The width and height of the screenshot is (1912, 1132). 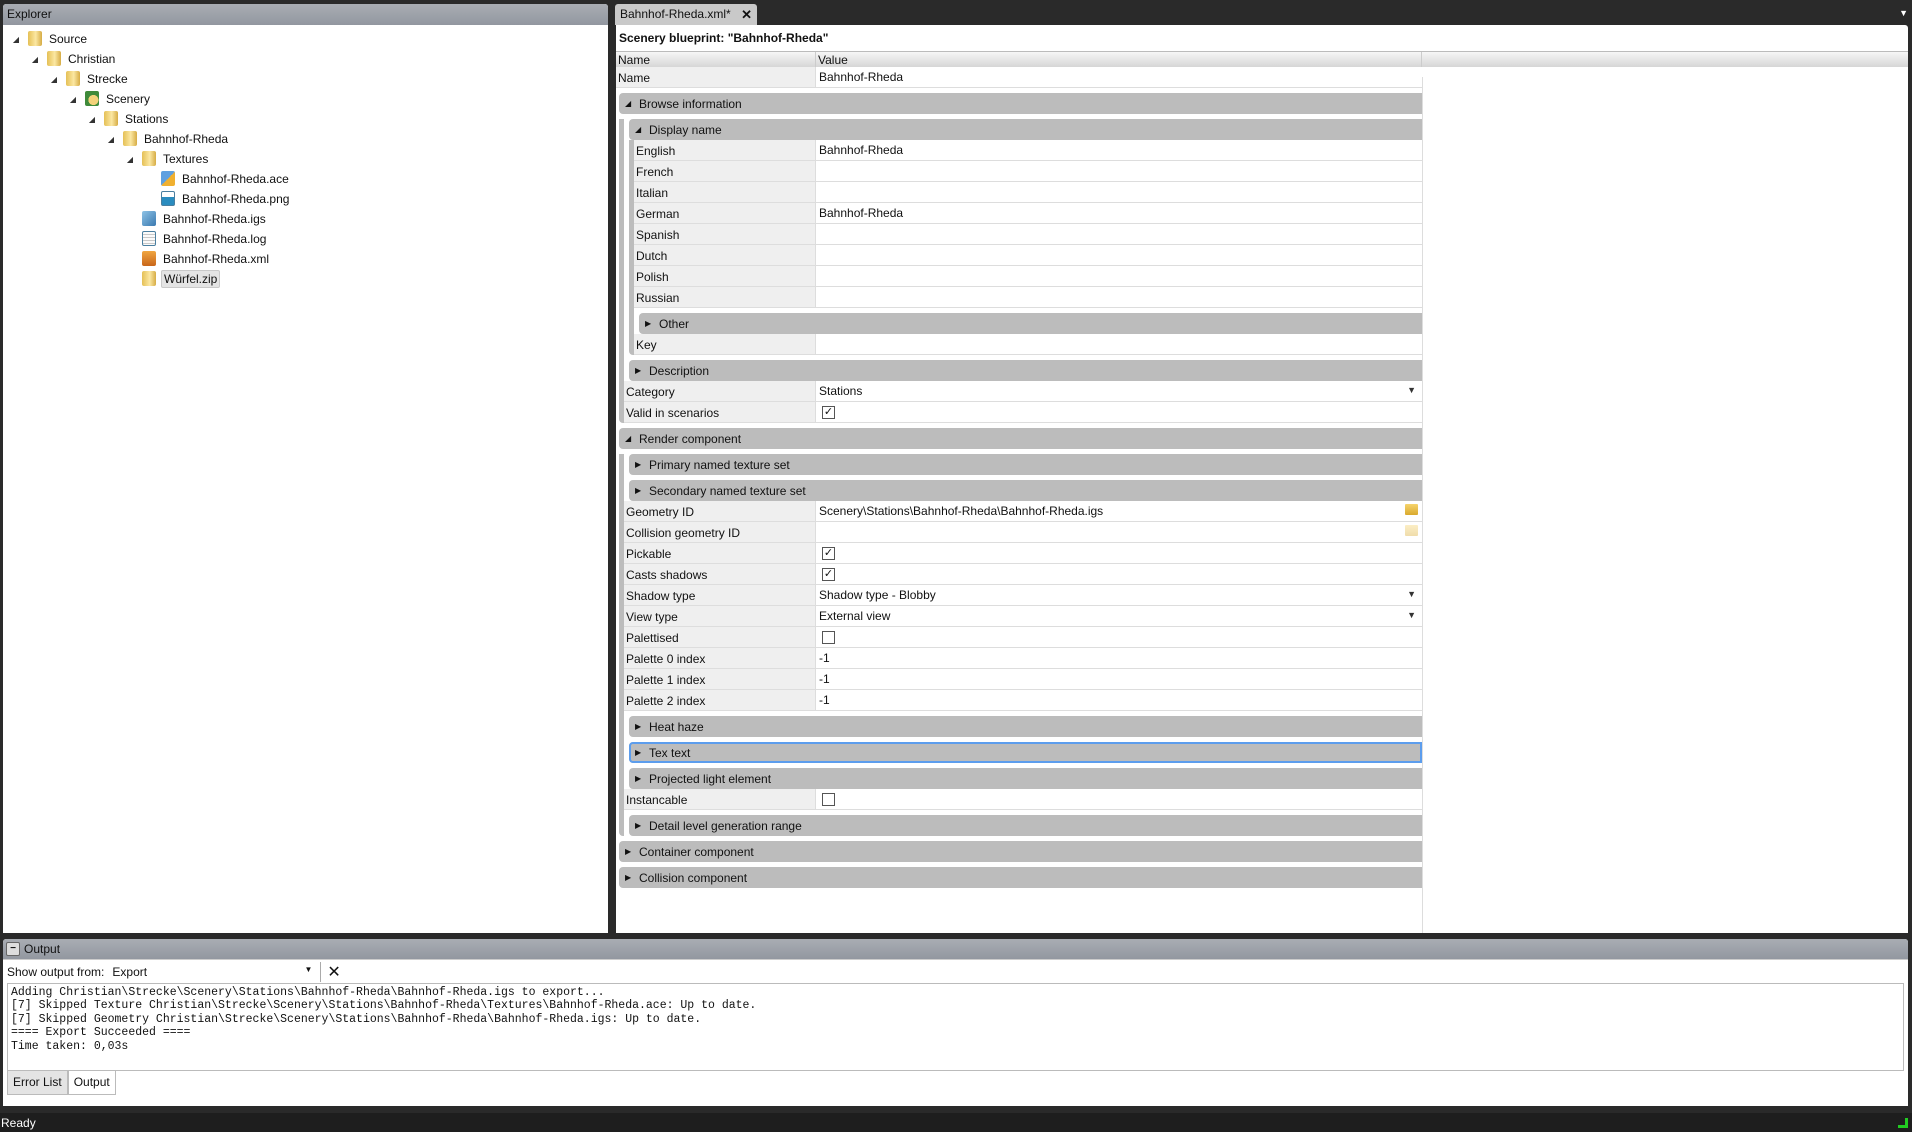 What do you see at coordinates (305, 159) in the screenshot?
I see `tree-item: ◢ Textures` at bounding box center [305, 159].